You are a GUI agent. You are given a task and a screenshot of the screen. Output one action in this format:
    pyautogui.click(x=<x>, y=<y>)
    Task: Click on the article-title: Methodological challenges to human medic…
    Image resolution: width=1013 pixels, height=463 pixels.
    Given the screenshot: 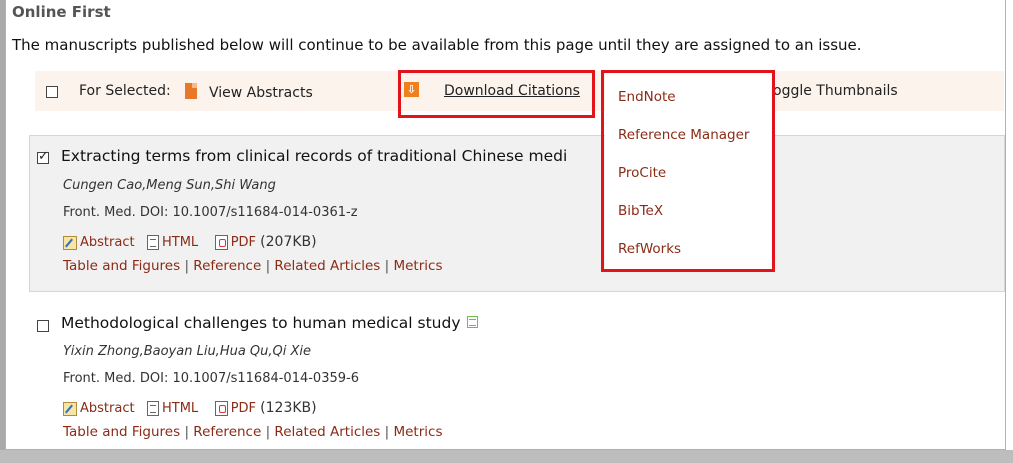 What is the action you would take?
    pyautogui.click(x=261, y=323)
    